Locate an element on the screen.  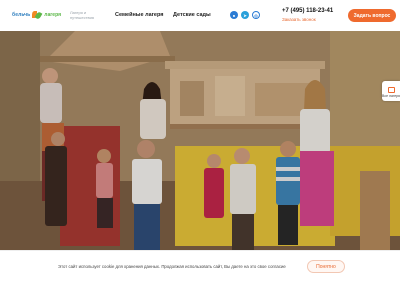
social-links: в ➤ ◎ is located at coordinates (245, 15).